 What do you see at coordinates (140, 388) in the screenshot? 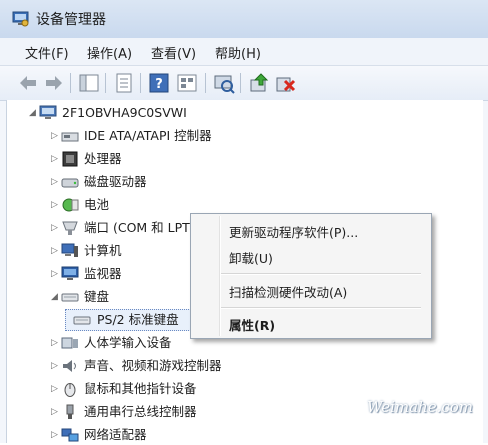
I see `tree-item-label: 鼠标和其他指针设备` at bounding box center [140, 388].